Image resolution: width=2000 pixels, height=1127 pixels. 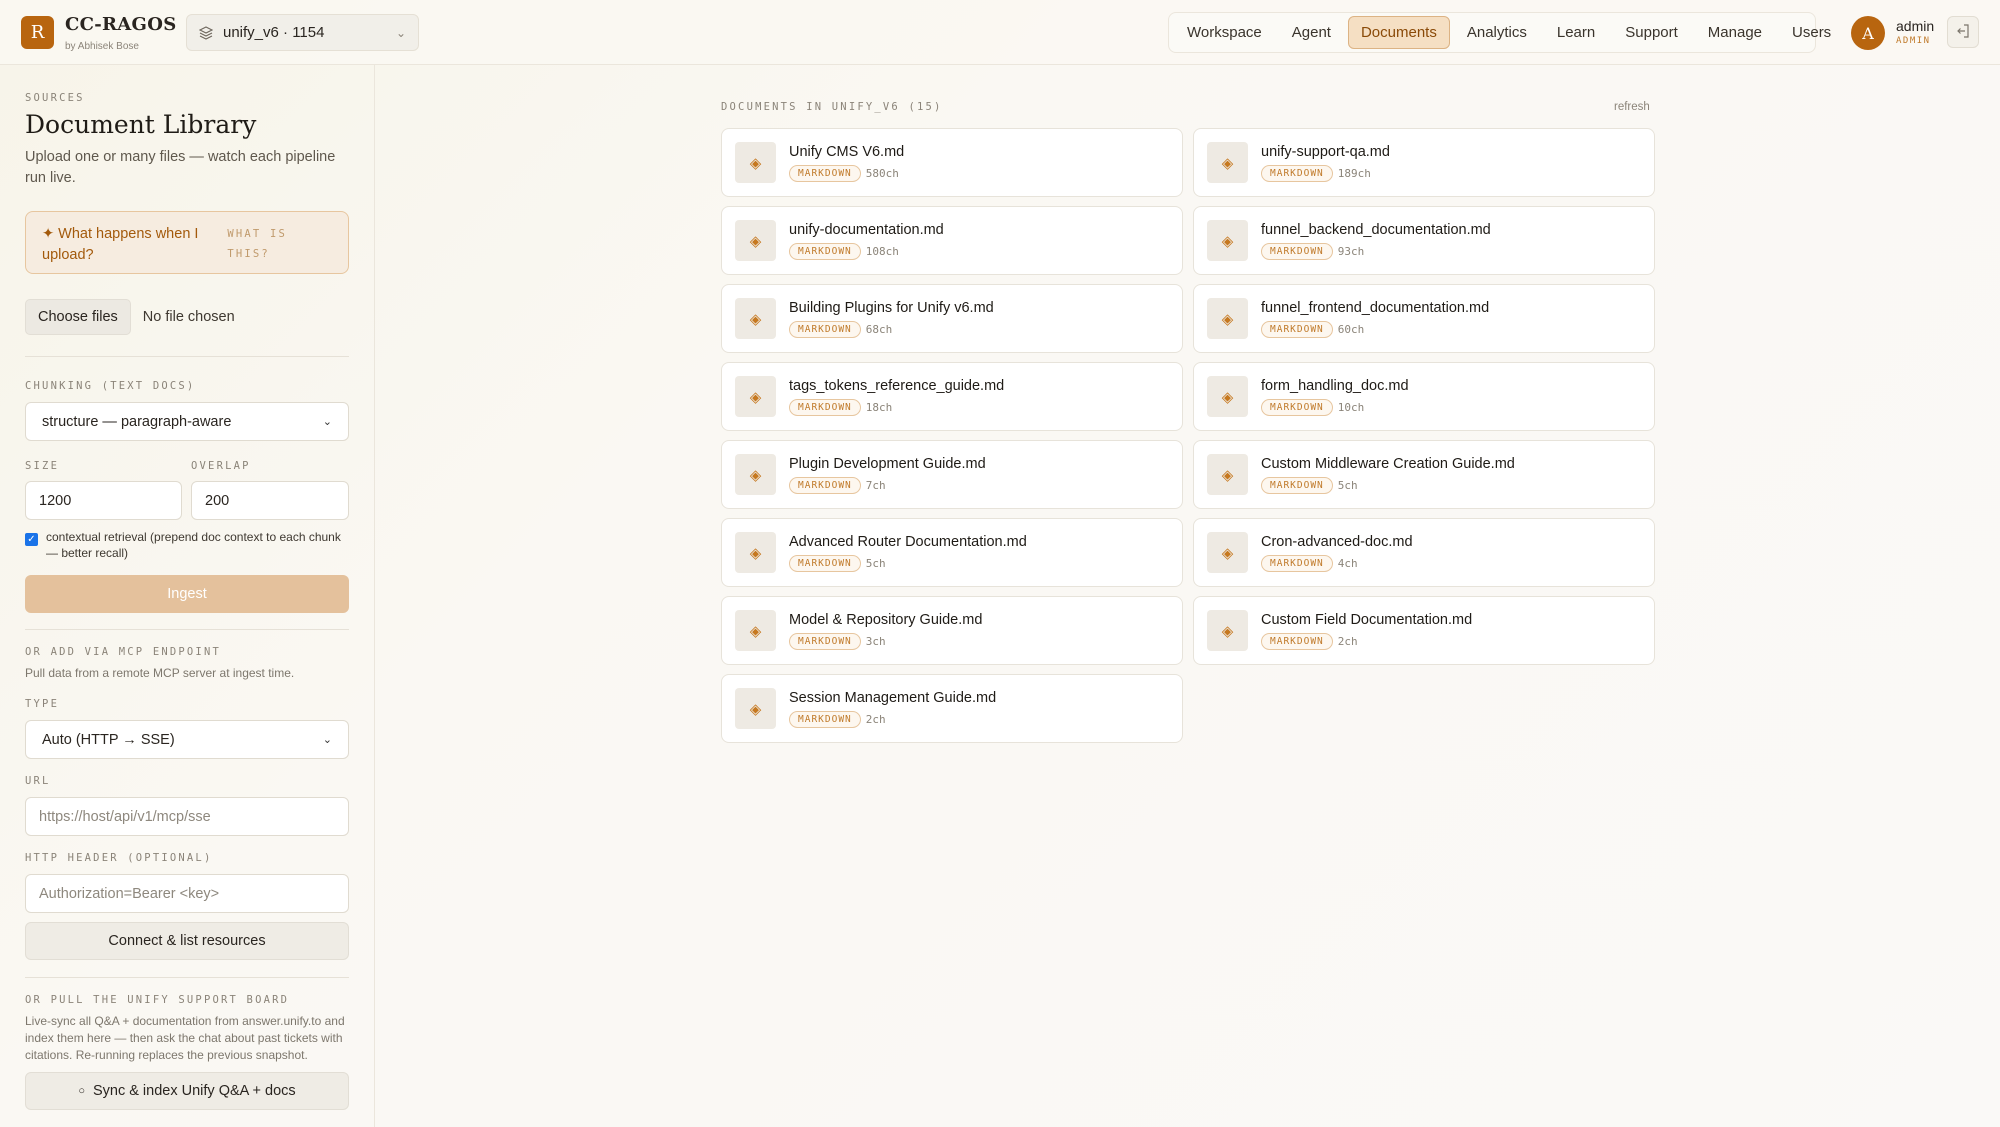 What do you see at coordinates (1347, 563) in the screenshot?
I see `document-size: 4ch` at bounding box center [1347, 563].